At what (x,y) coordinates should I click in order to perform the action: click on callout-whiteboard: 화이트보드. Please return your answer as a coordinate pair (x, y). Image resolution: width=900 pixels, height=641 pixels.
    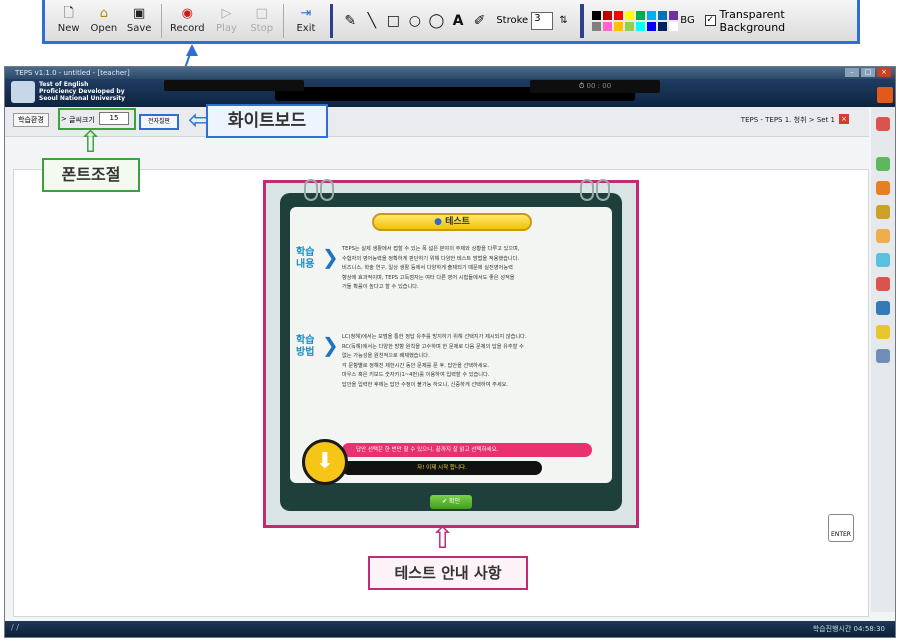
    Looking at the image, I should click on (267, 121).